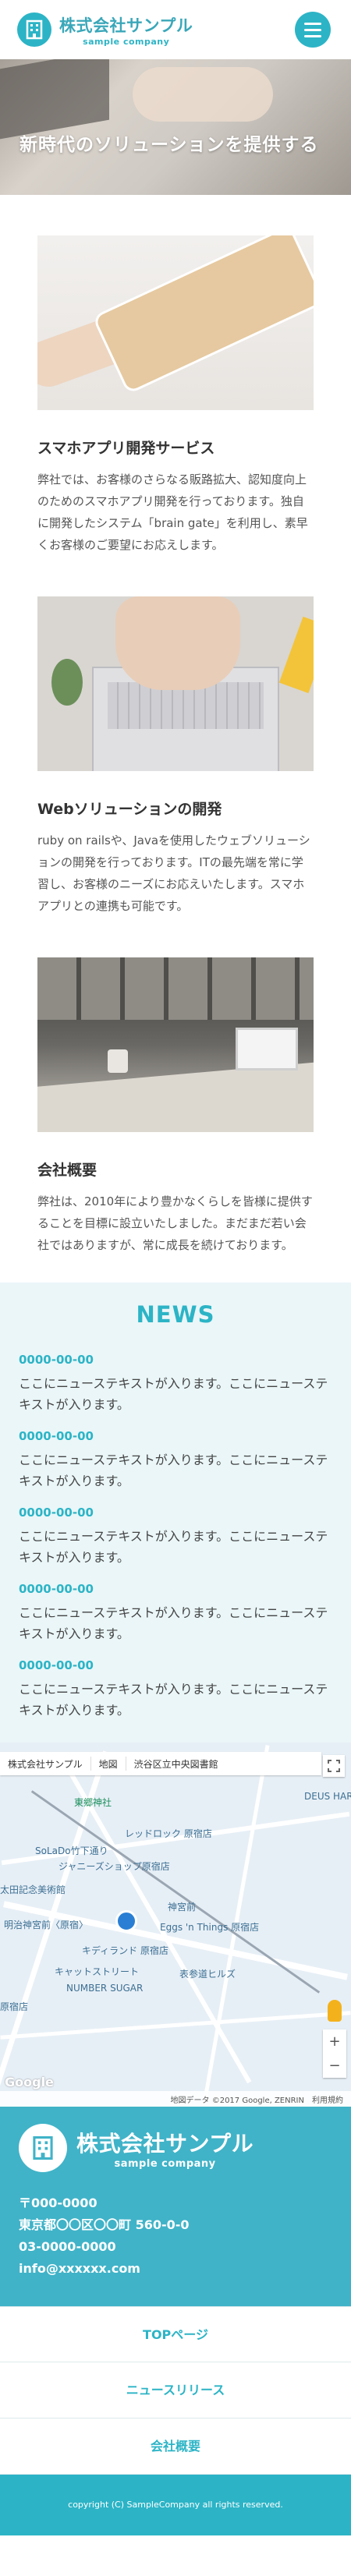  Describe the element at coordinates (335, 2011) in the screenshot. I see `pegman-icon` at that location.